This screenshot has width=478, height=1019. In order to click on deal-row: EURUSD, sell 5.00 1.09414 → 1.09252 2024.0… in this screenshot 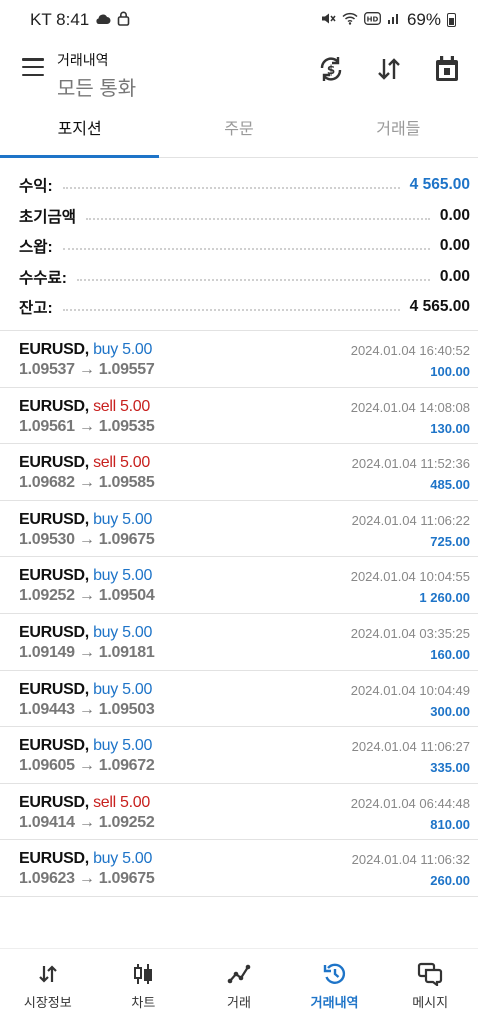, I will do `click(239, 812)`.